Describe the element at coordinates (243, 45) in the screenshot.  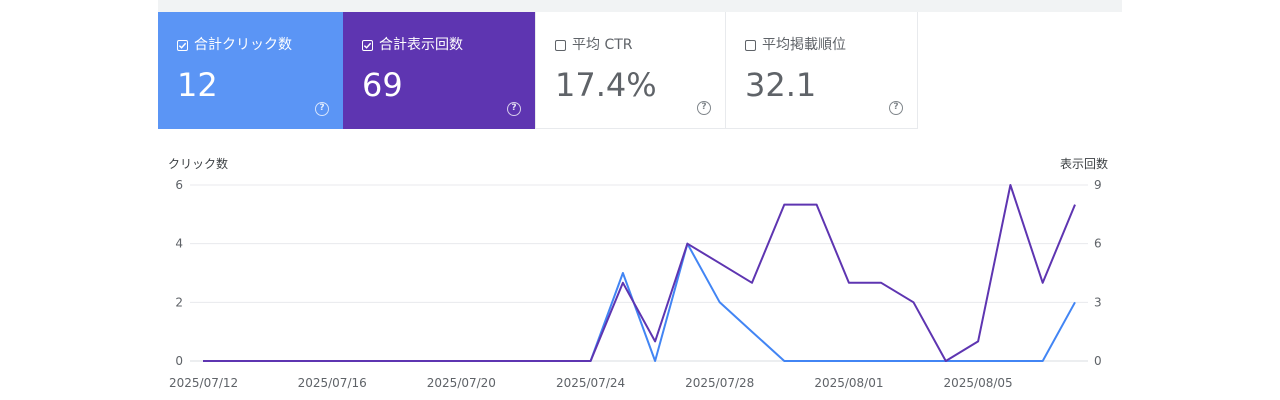
I see `card-label: 合計クリック数` at that location.